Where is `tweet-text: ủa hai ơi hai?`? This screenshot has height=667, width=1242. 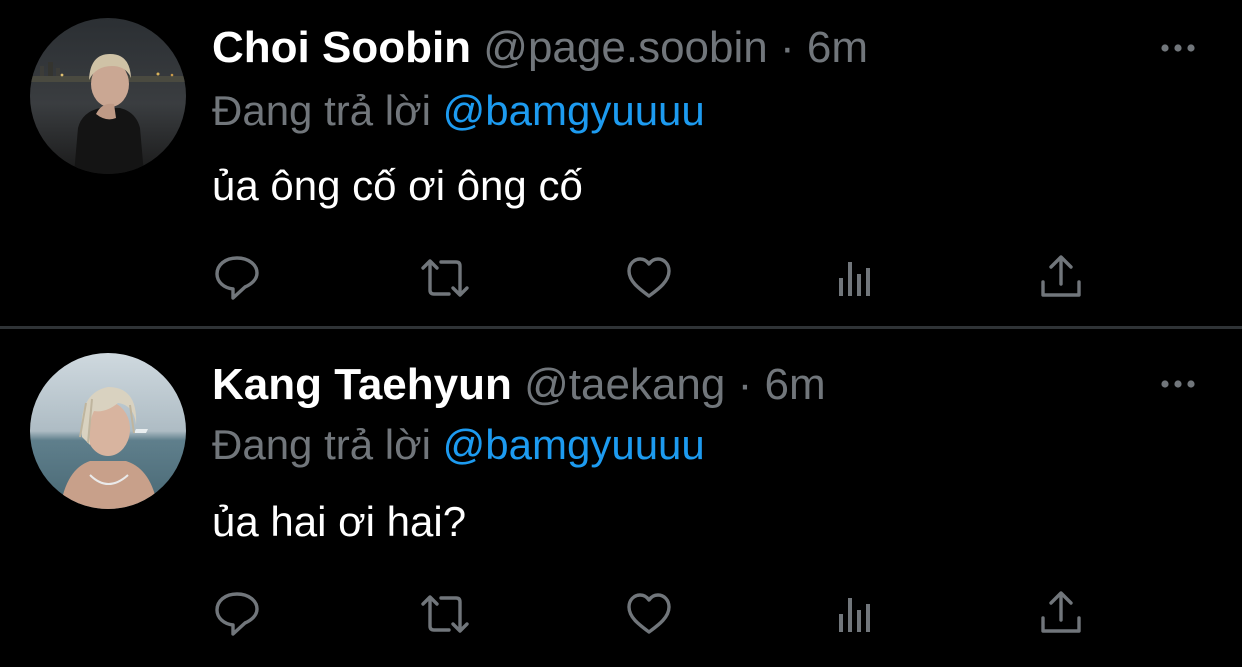
tweet-text: ủa hai ơi hai? is located at coordinates (339, 521).